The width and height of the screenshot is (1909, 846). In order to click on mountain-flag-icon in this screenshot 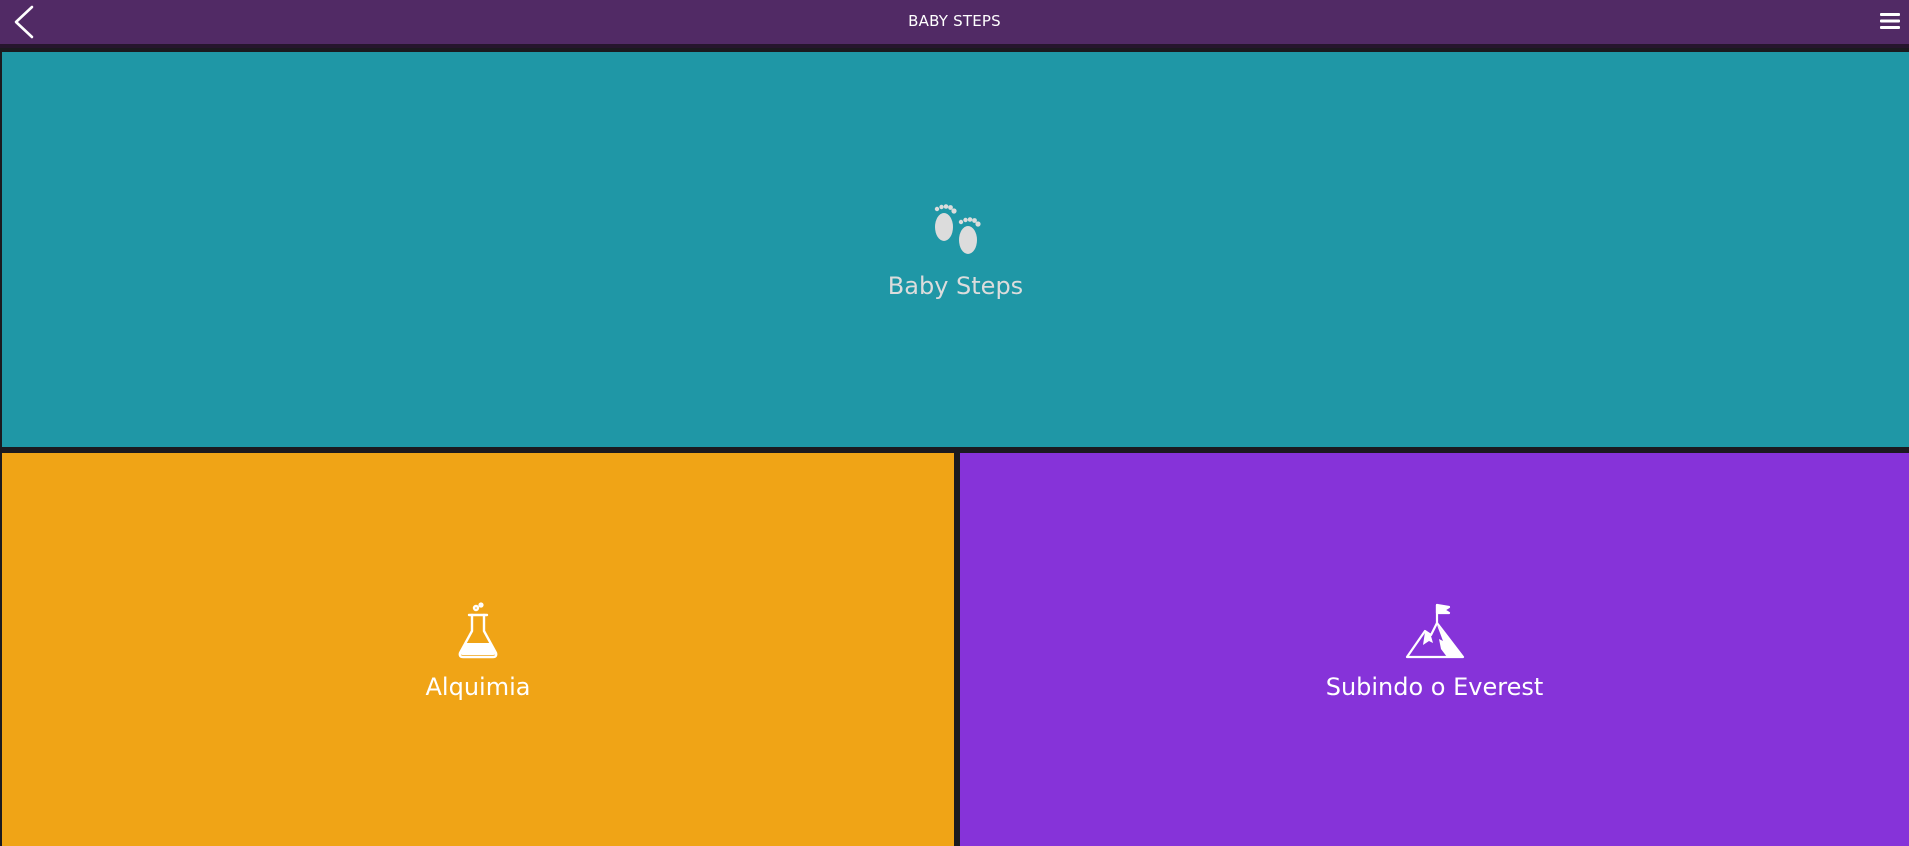, I will do `click(1435, 631)`.